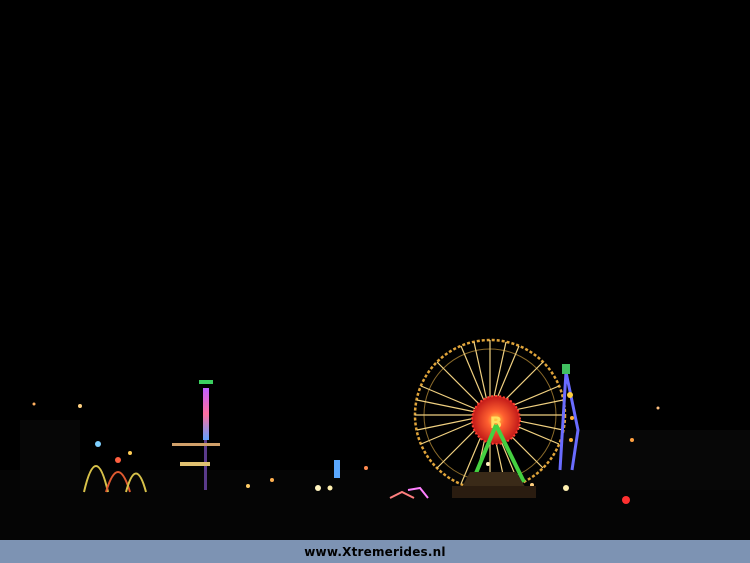 This screenshot has width=750, height=563. I want to click on watermark-url: www.Xtremerides.nl, so click(374, 552).